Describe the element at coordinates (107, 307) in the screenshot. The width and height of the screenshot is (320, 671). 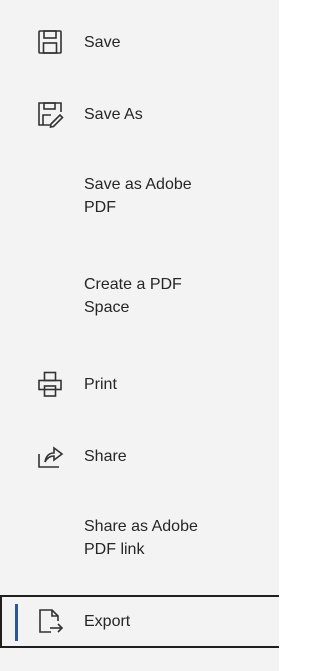
I see `menu-item-create-pdf-space-label-line2: Space` at that location.